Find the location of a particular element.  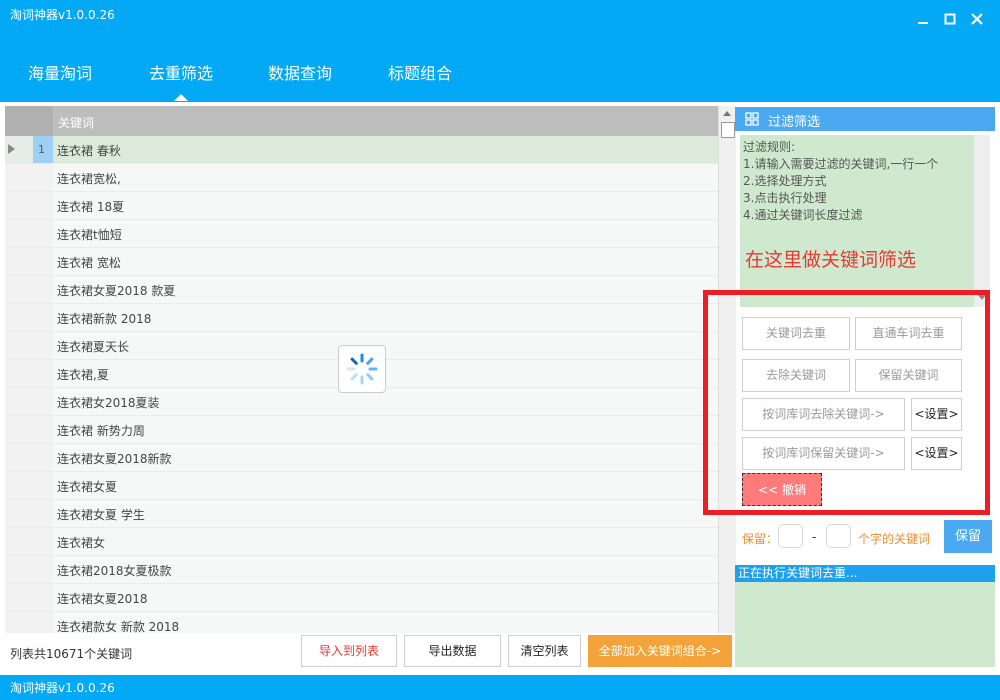

rule-line: 4.通过关键词长度过滤 is located at coordinates (803, 215).